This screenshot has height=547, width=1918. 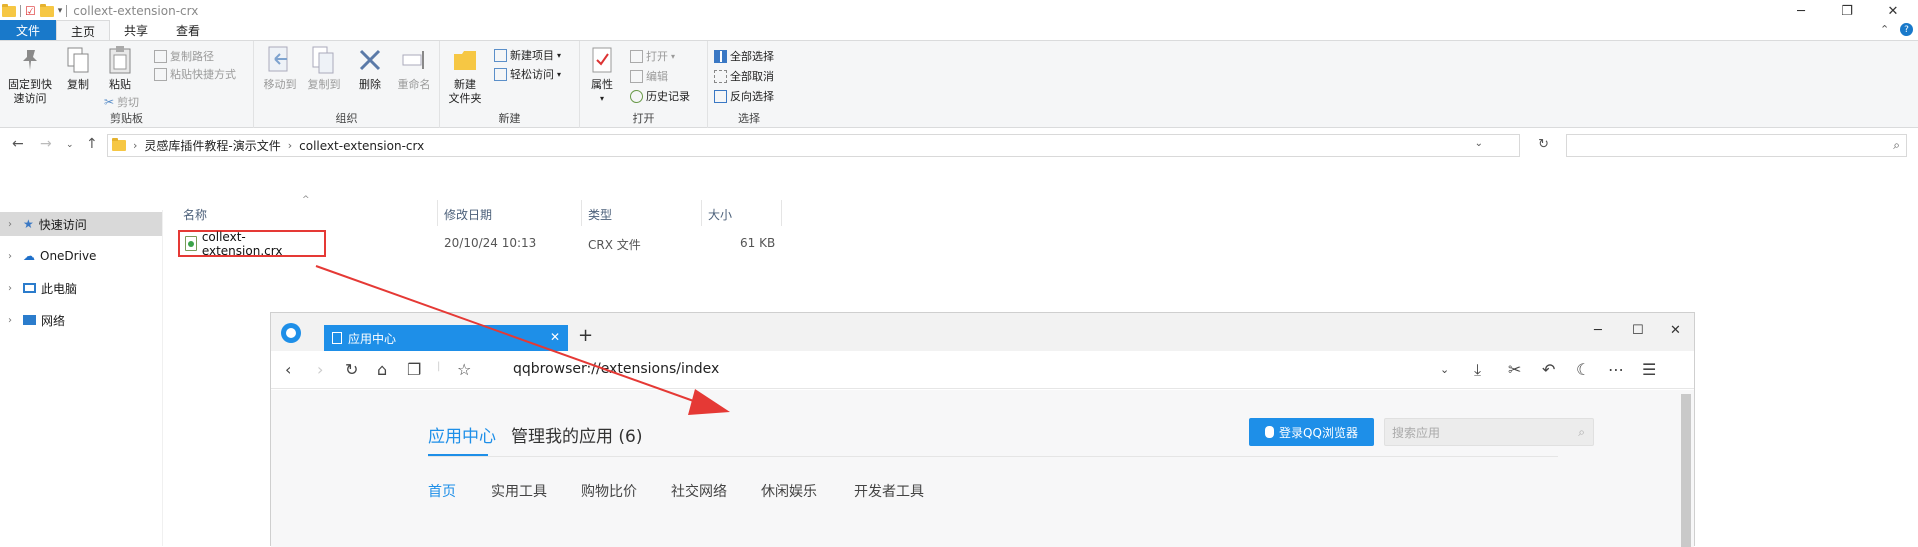 I want to click on forward-icon: ›, so click(x=320, y=369).